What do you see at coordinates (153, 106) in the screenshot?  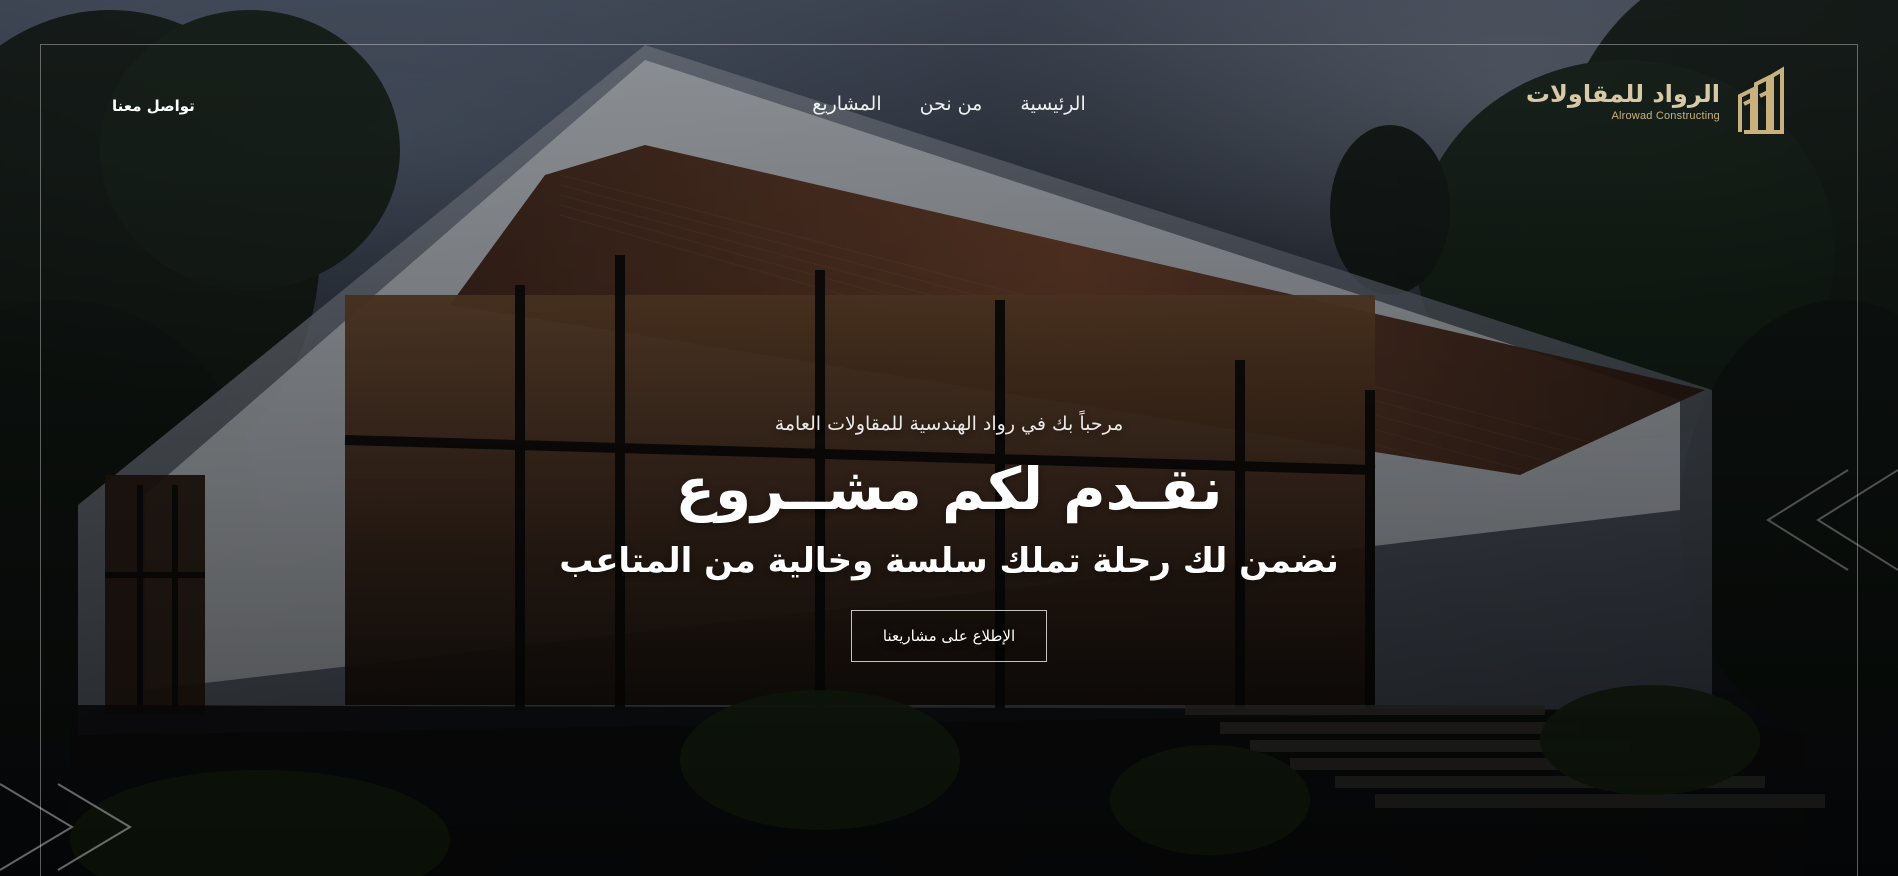 I see `contact-link: تواصل معنا` at bounding box center [153, 106].